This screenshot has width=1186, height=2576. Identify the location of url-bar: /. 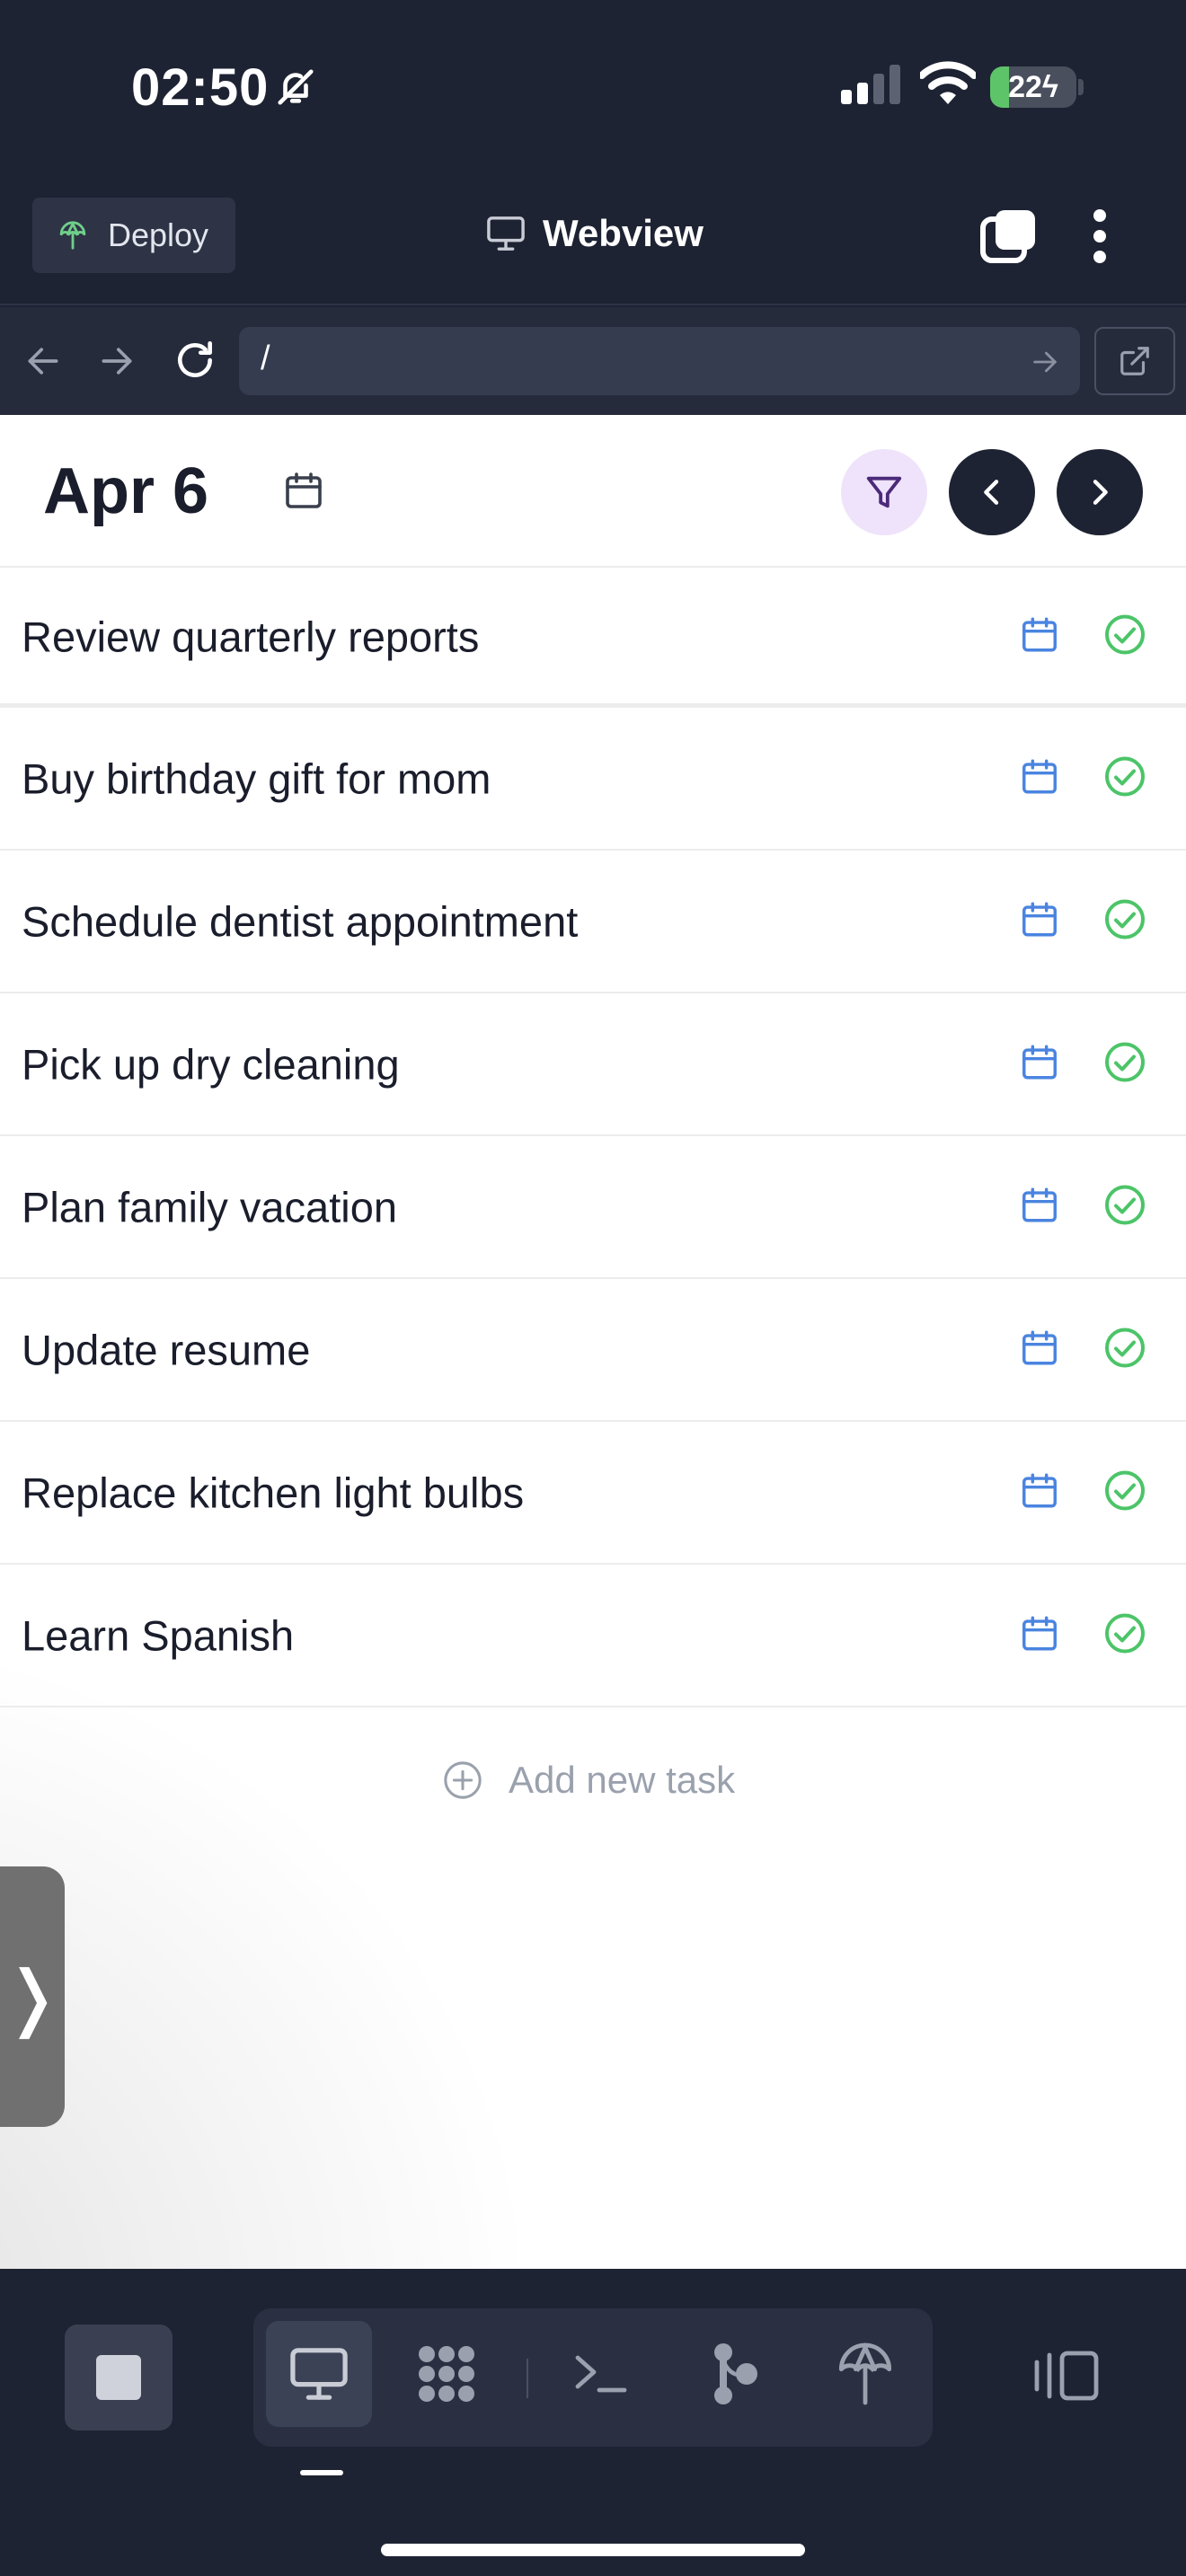
(593, 361).